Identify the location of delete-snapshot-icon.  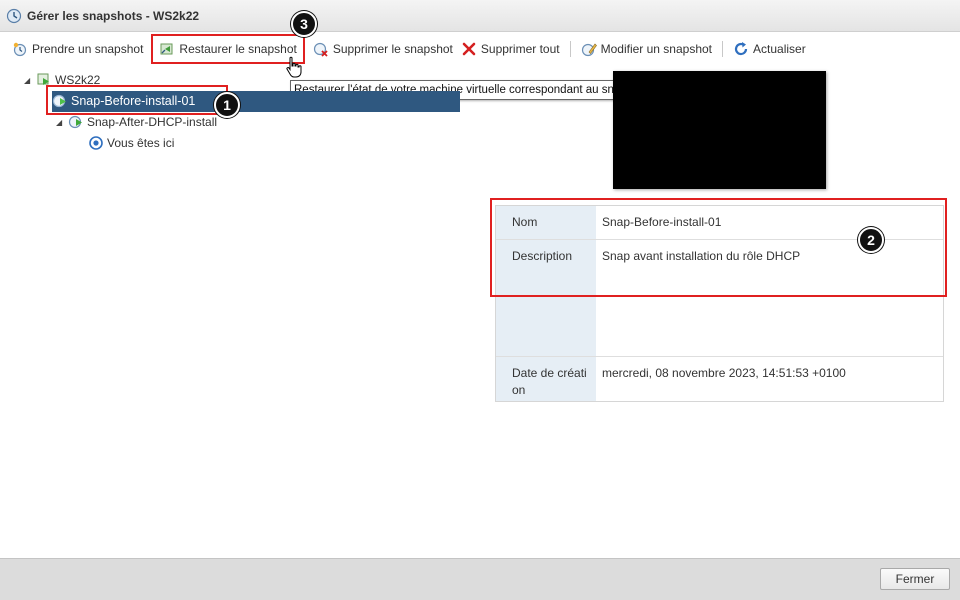
(320, 49).